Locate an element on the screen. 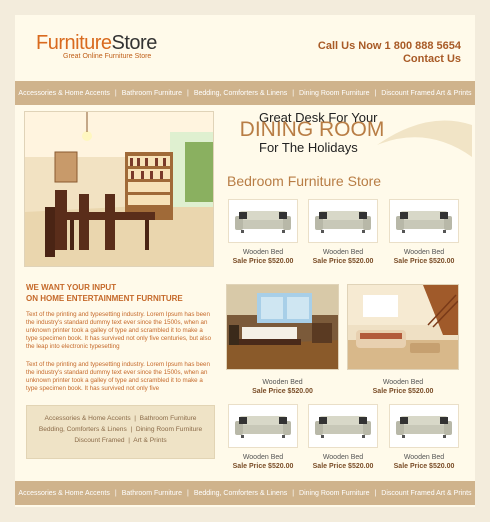 Image resolution: width=490 pixels, height=522 pixels. logo-part1: Furniture is located at coordinates (74, 43).